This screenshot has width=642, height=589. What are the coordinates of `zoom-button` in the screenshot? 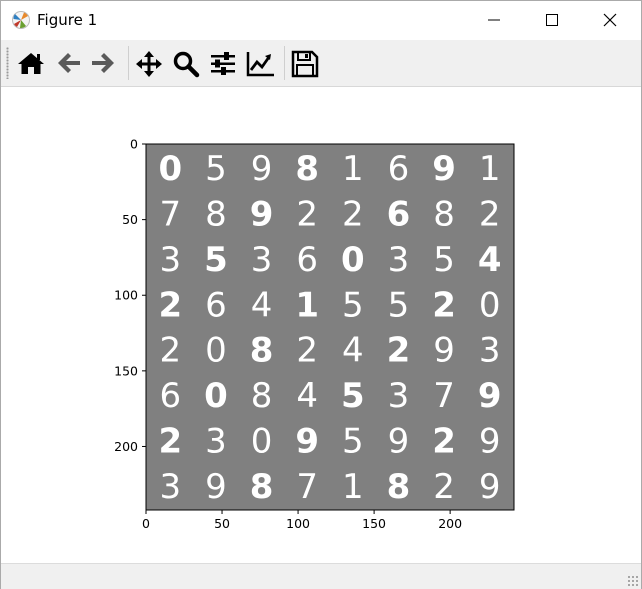 It's located at (186, 63).